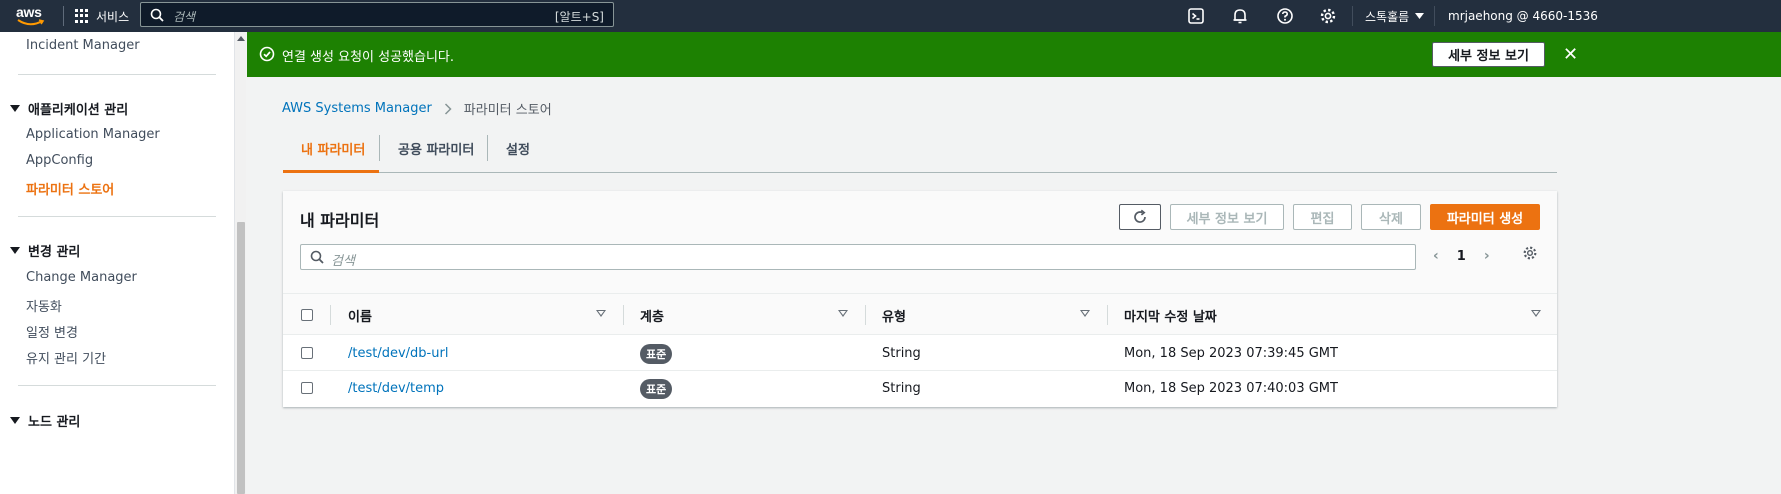 The image size is (1781, 494). Describe the element at coordinates (267, 54) in the screenshot. I see `success-check-icon` at that location.